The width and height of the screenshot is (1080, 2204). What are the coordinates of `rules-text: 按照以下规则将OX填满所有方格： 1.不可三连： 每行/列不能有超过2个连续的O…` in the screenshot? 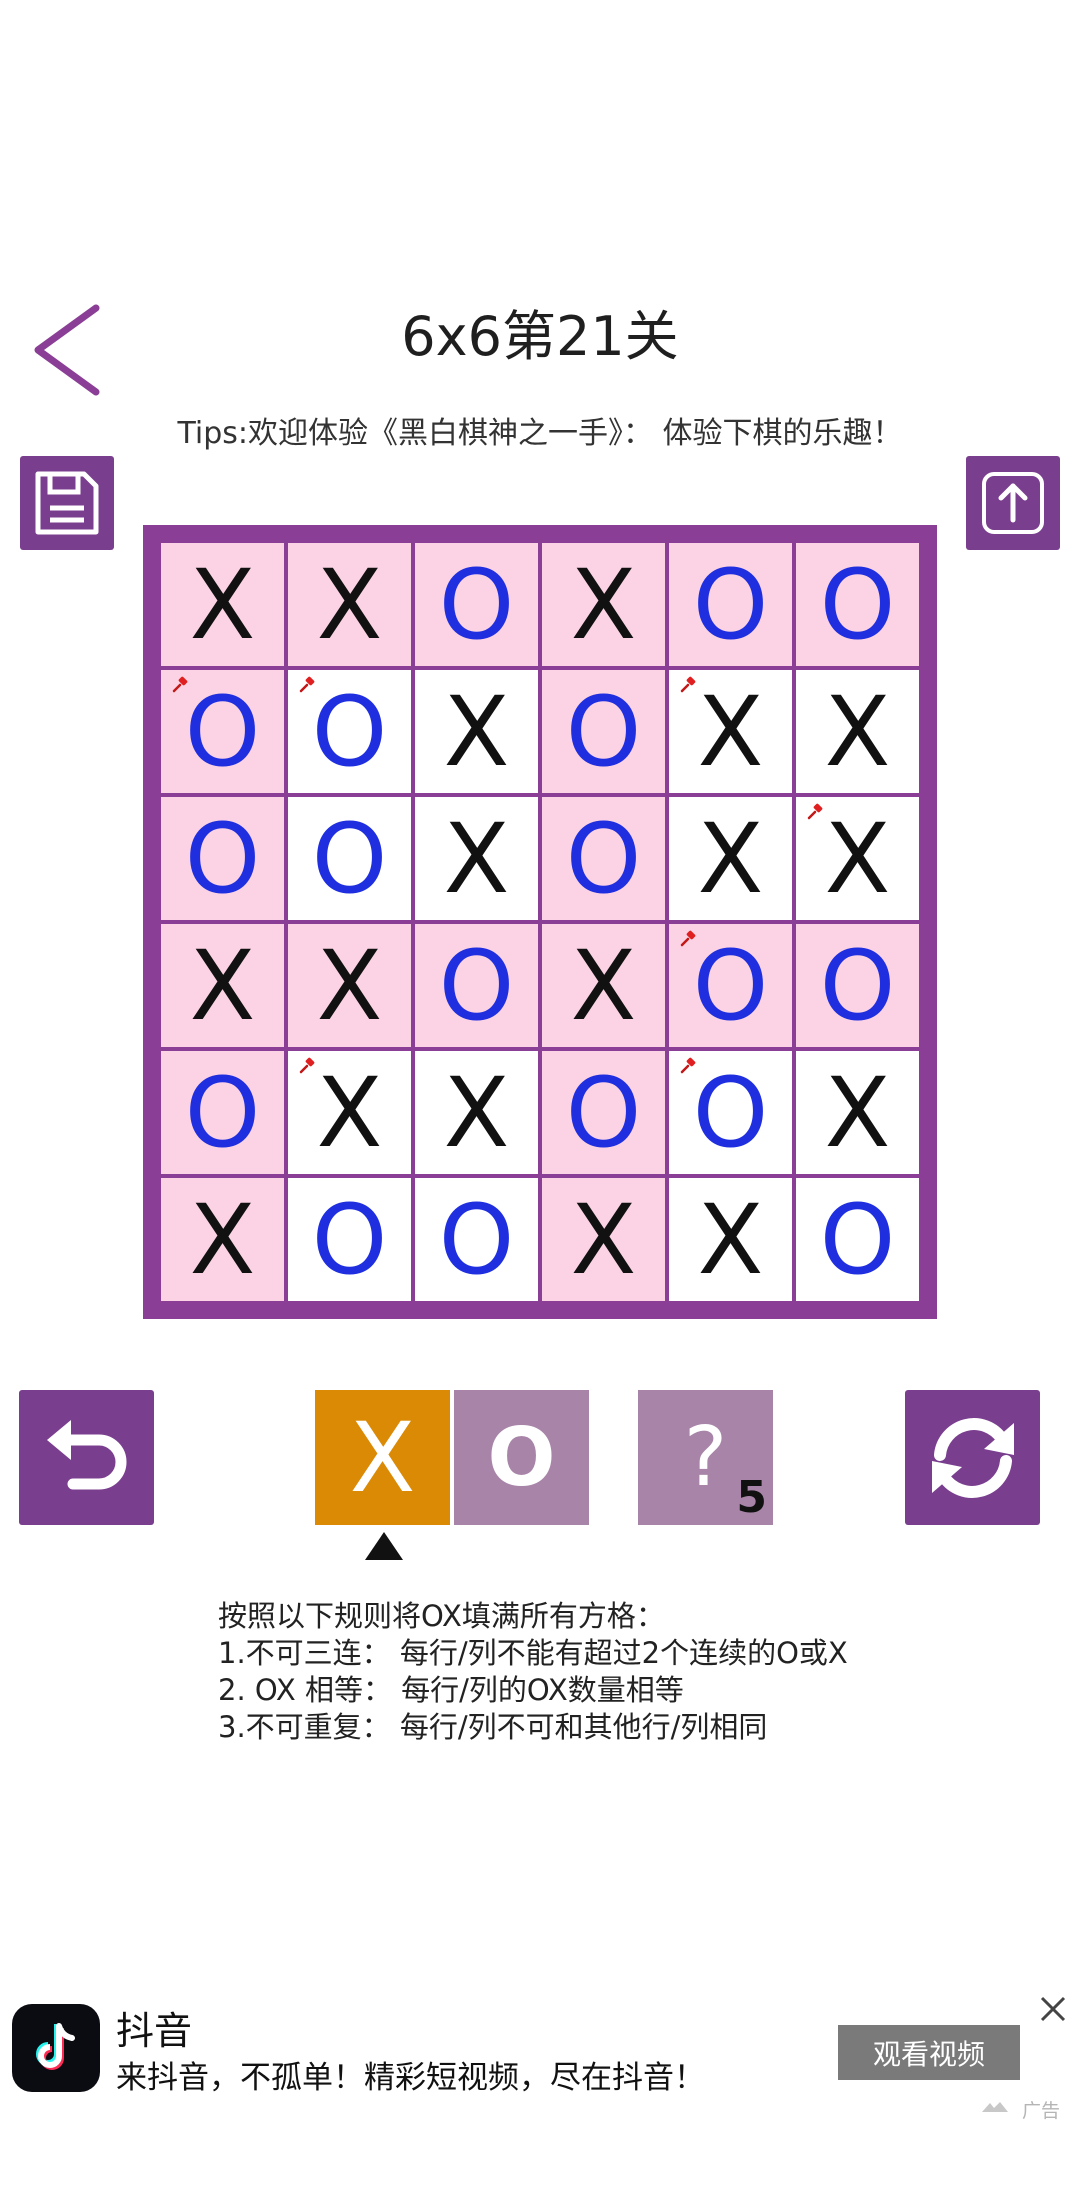 It's located at (533, 1672).